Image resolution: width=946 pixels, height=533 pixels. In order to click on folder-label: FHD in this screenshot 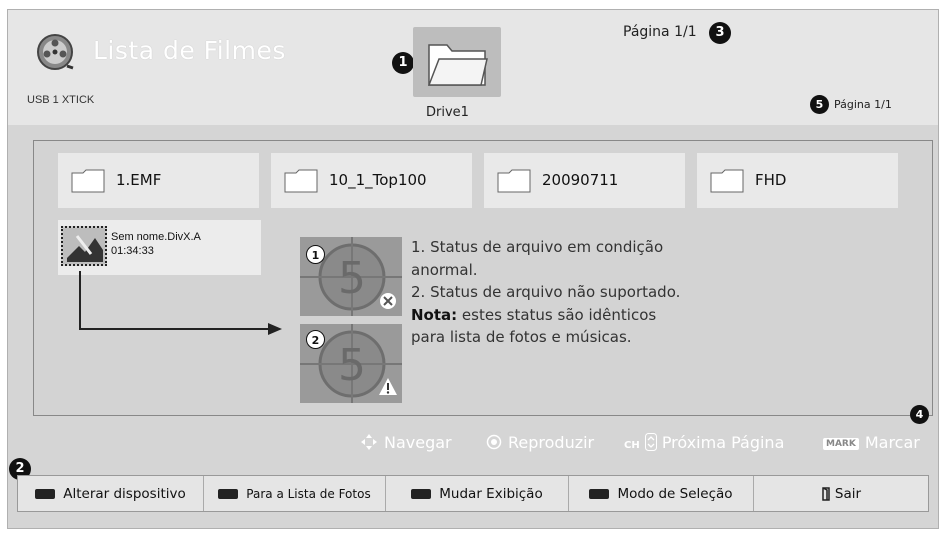, I will do `click(771, 180)`.